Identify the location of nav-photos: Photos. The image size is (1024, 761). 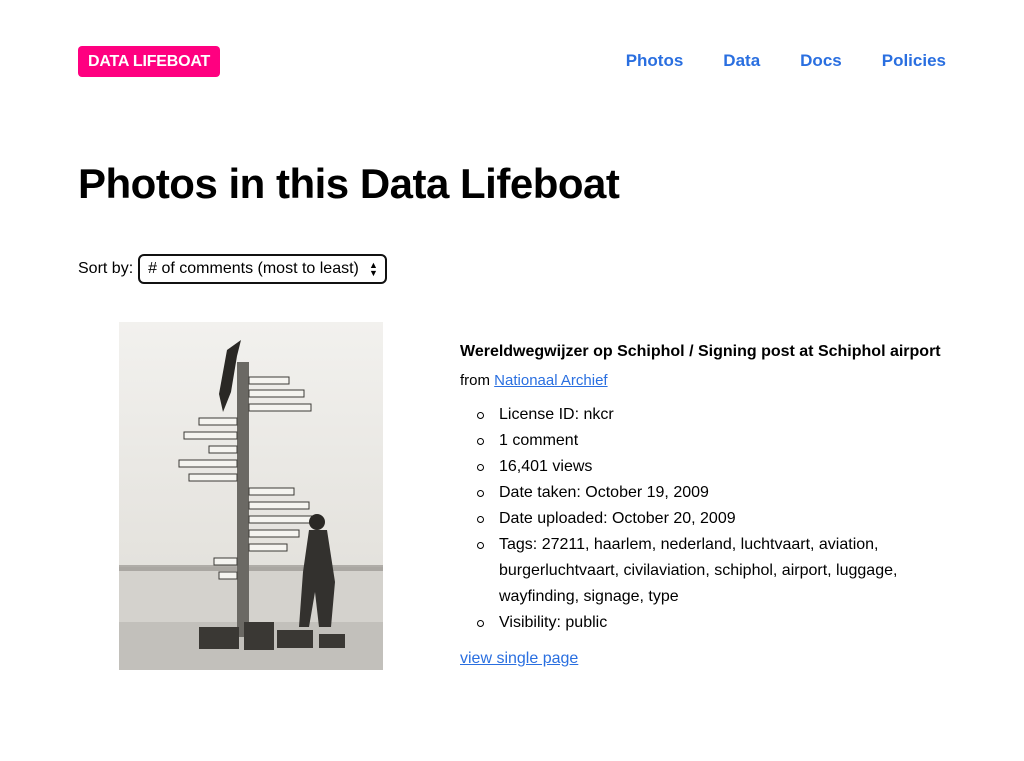
(655, 61).